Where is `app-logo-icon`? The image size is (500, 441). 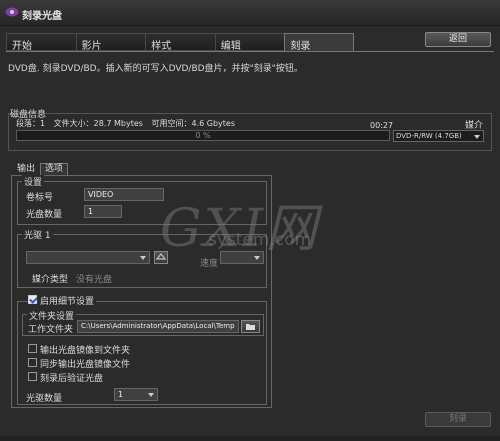
app-logo-icon is located at coordinates (12, 12).